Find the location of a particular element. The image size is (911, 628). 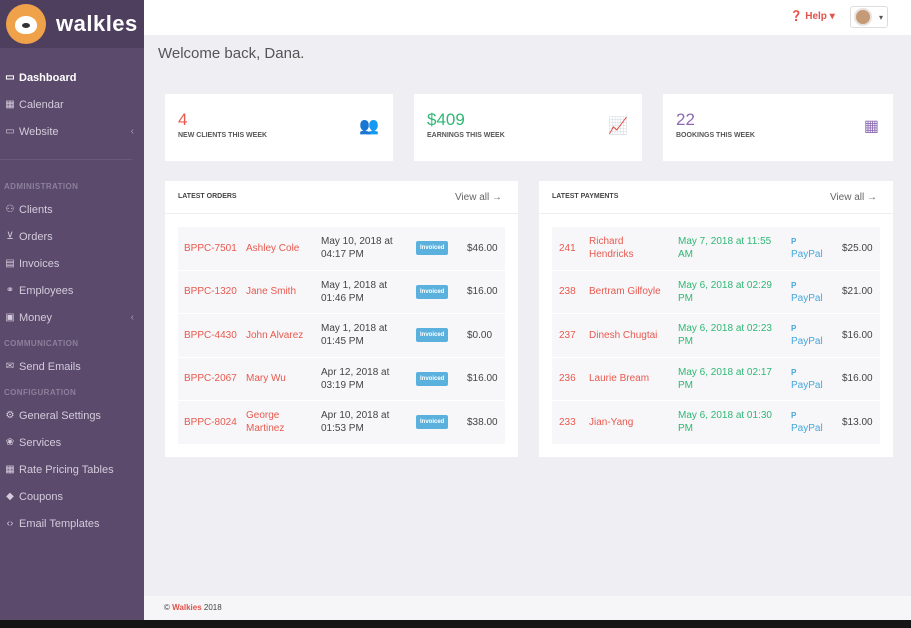

panel-header: LATEST PAYMENTS View all → is located at coordinates (716, 197).